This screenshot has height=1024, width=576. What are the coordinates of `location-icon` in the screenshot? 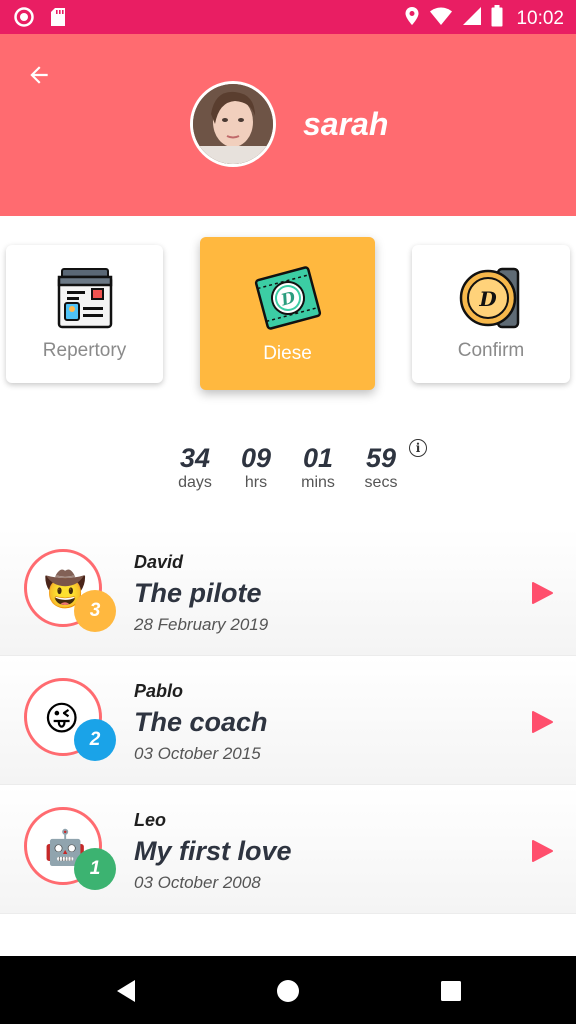 It's located at (412, 18).